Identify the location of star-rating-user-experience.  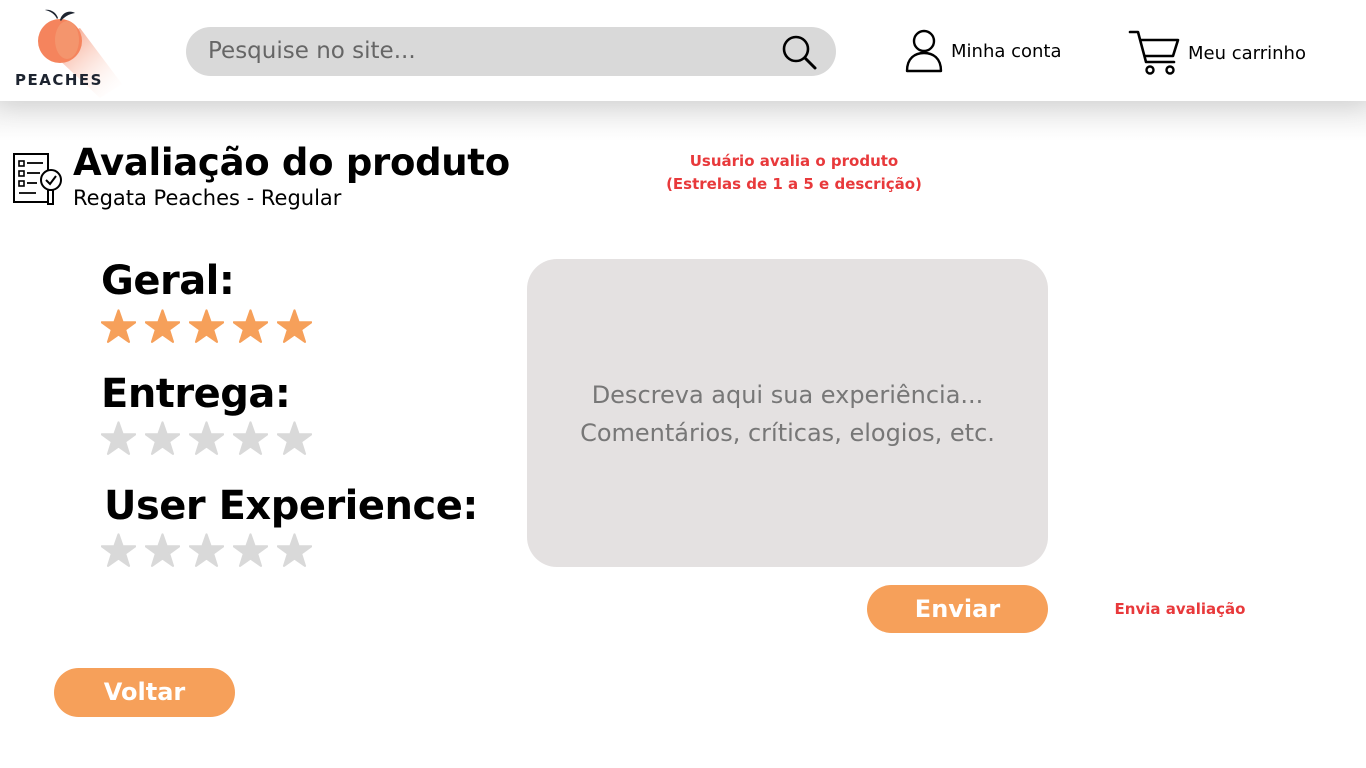
(206, 550).